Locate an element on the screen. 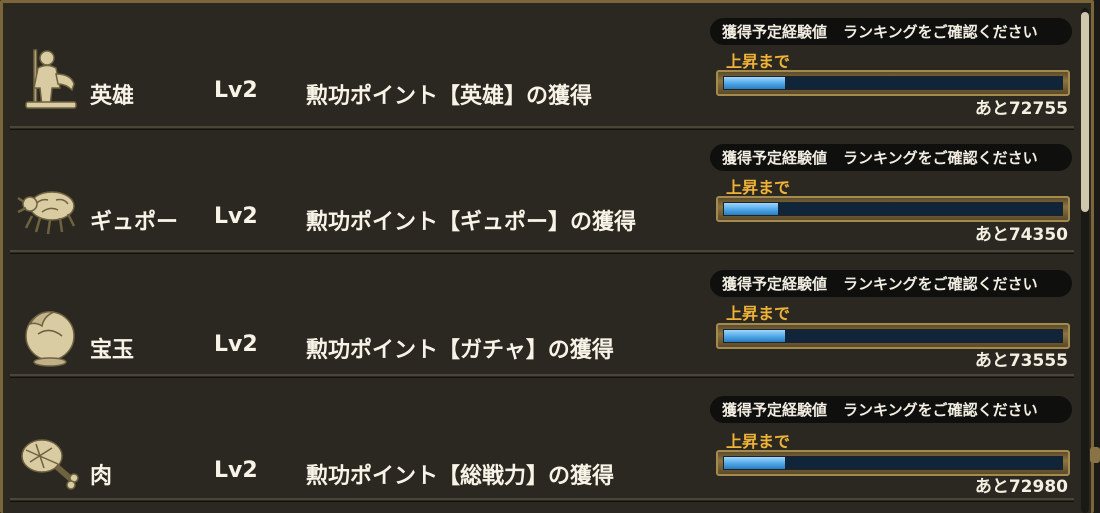  remaining-exp: あと72755 is located at coordinates (1021, 109).